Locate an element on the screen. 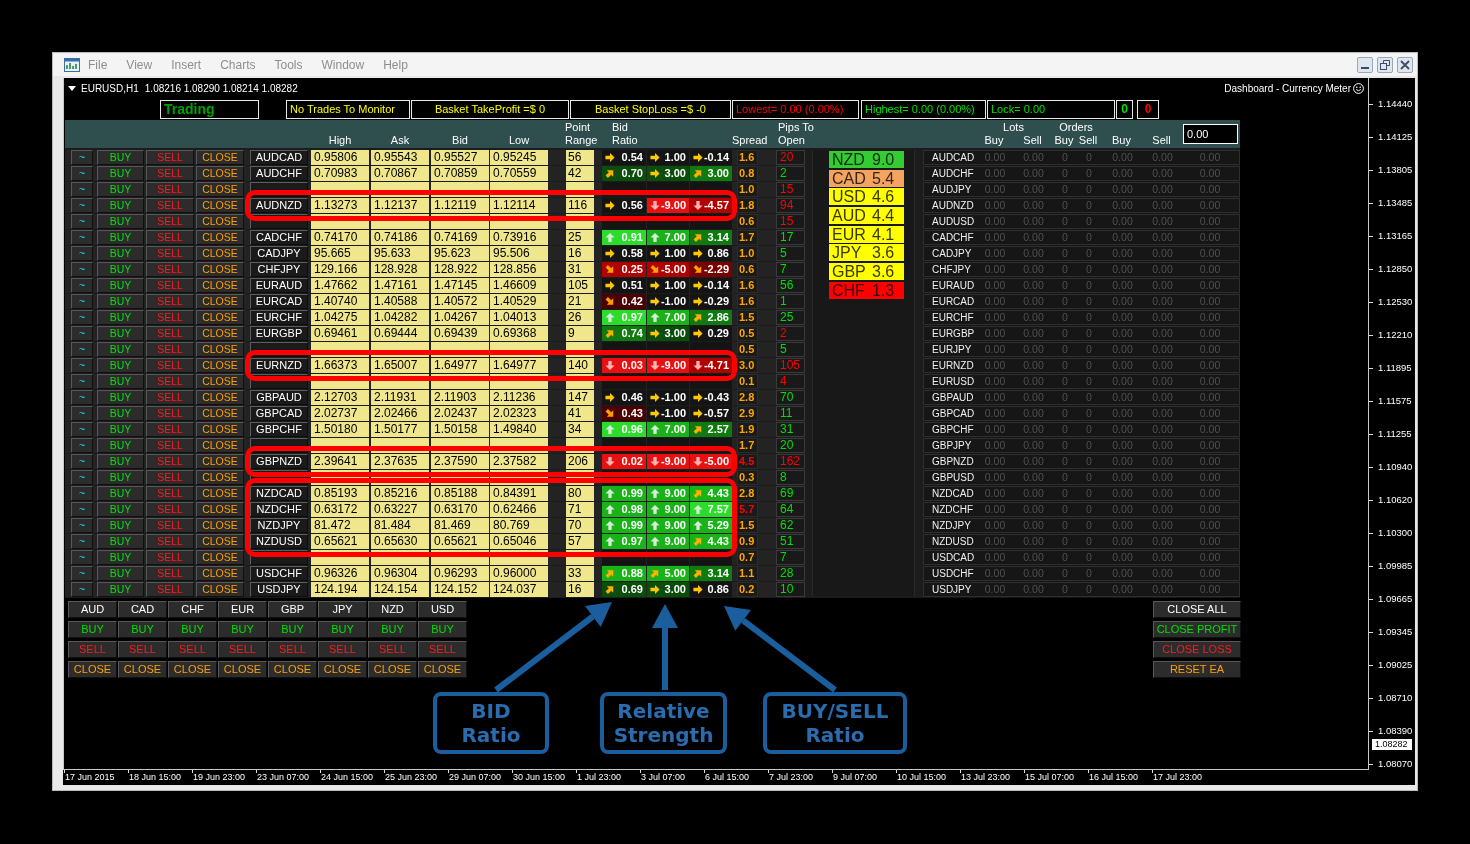 The image size is (1470, 844). pair-button: EURAUD is located at coordinates (279, 285).